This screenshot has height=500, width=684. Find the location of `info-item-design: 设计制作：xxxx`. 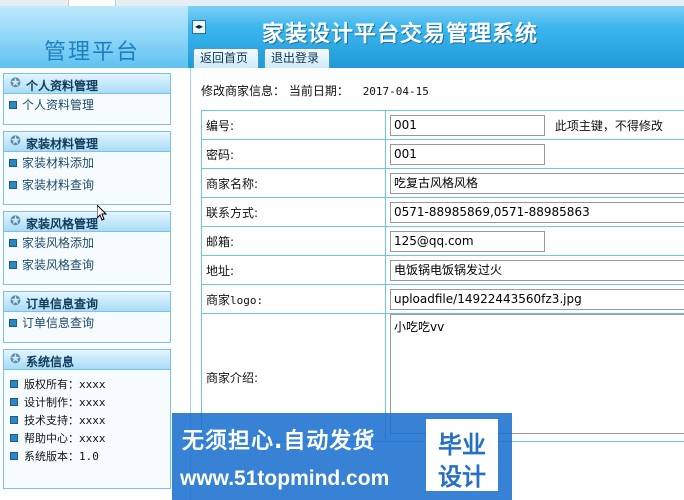

info-item-design: 设计制作：xxxx is located at coordinates (87, 403).